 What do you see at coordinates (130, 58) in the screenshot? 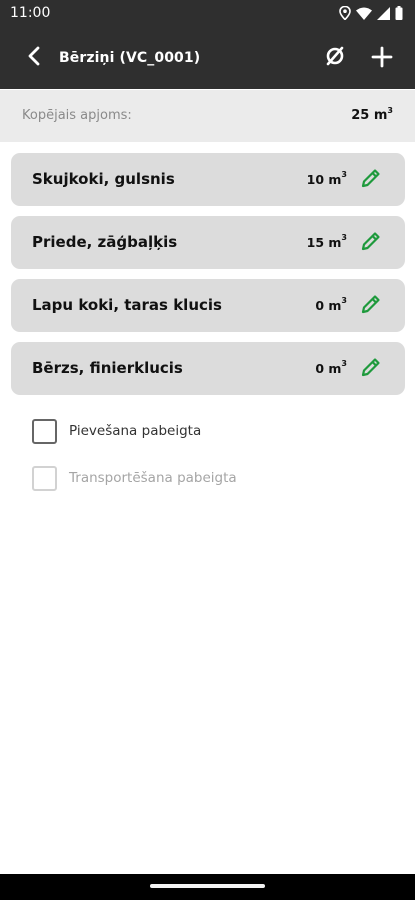
I see `page-title: Bērziņi (VC_0001)` at bounding box center [130, 58].